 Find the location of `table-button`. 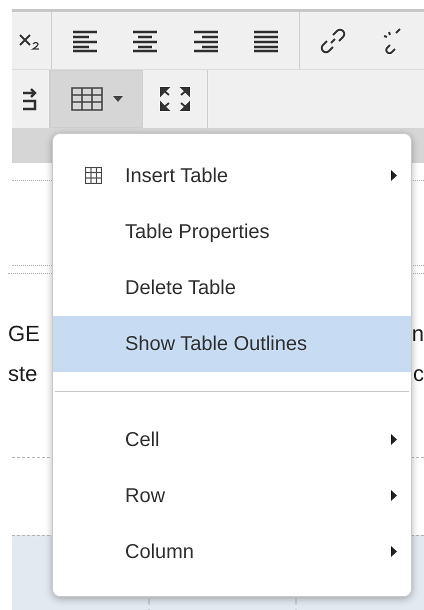

table-button is located at coordinates (96, 99).